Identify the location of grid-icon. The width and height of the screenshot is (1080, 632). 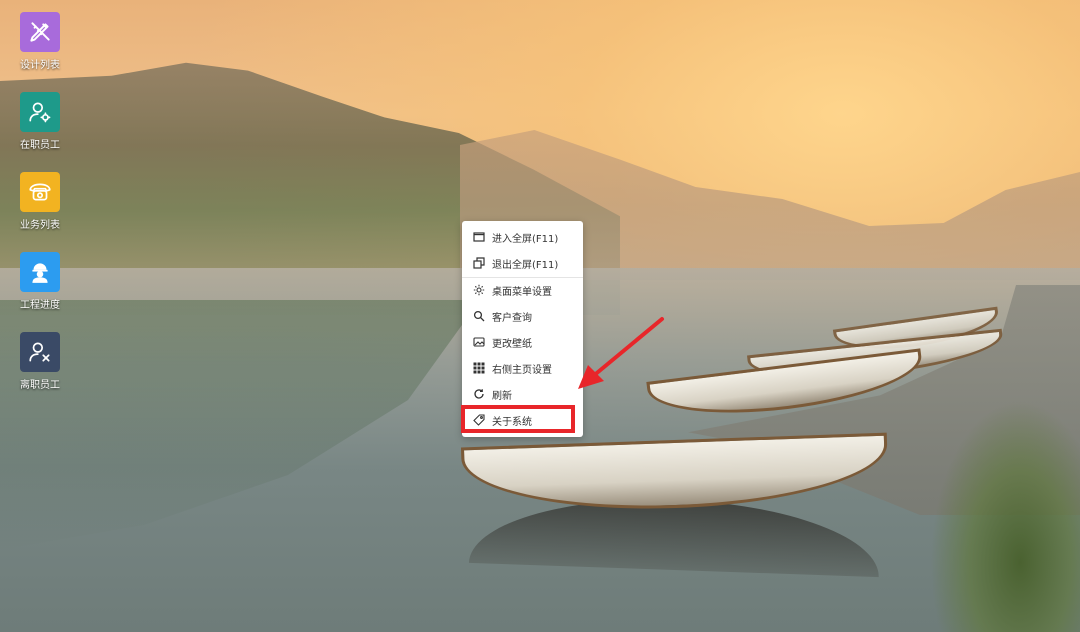
(479, 368).